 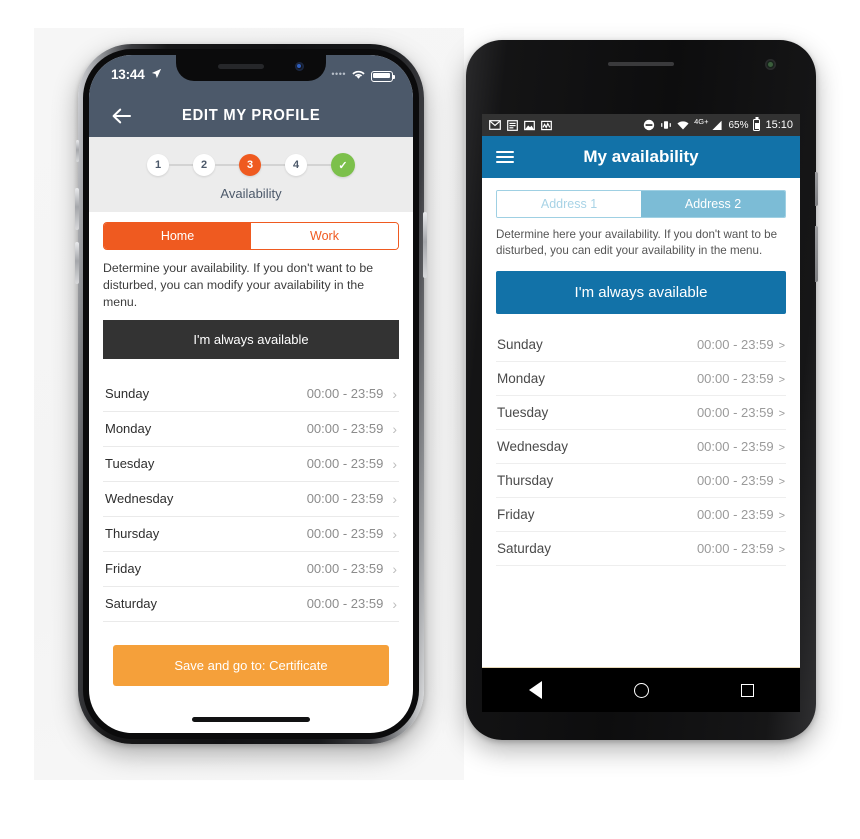 I want to click on tab-work: Work, so click(x=324, y=236).